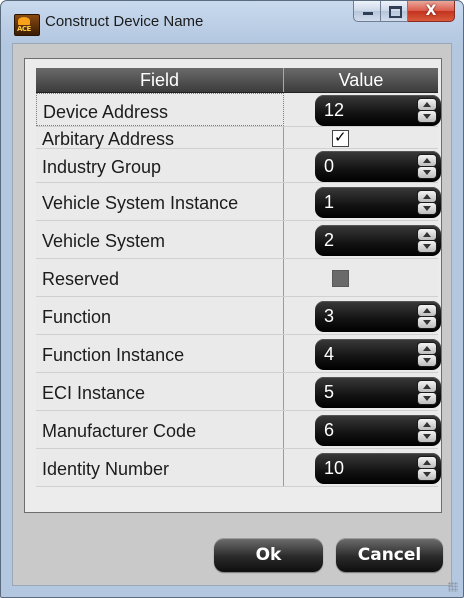  I want to click on value-spinner: 4, so click(378, 354).